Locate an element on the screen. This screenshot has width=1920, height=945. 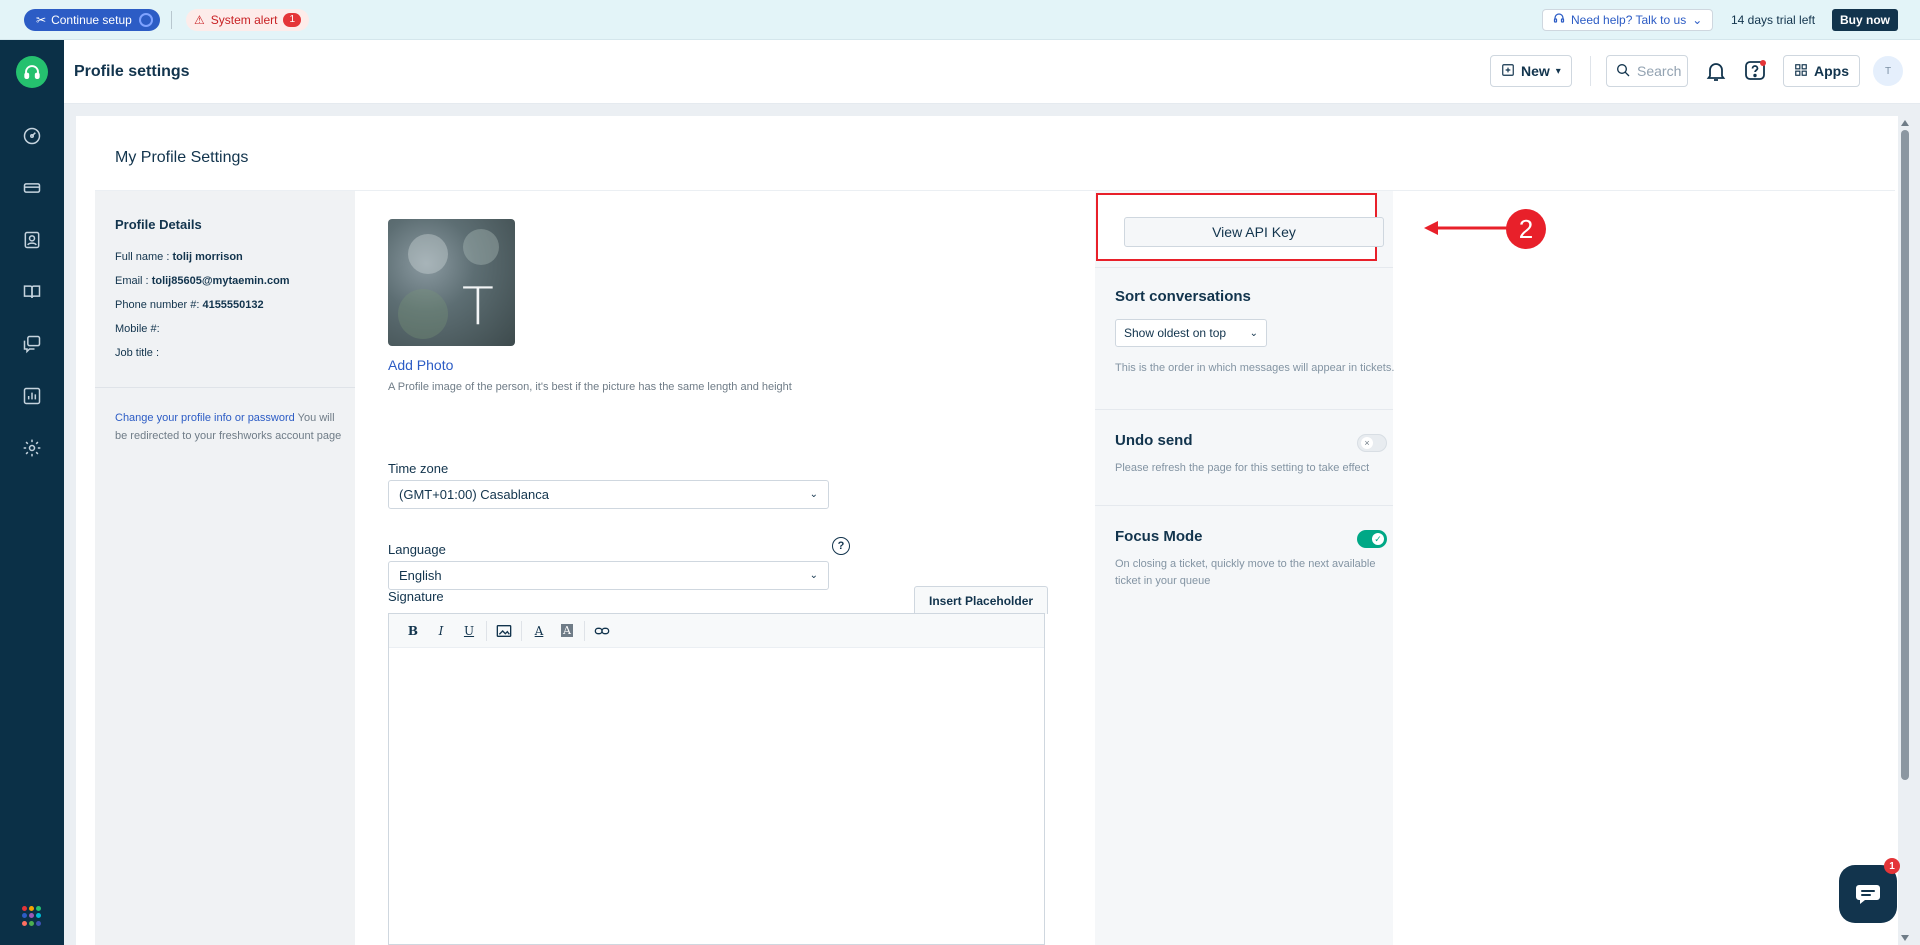
timezone-value: (GMT+01:00) Casablanca is located at coordinates (474, 494).